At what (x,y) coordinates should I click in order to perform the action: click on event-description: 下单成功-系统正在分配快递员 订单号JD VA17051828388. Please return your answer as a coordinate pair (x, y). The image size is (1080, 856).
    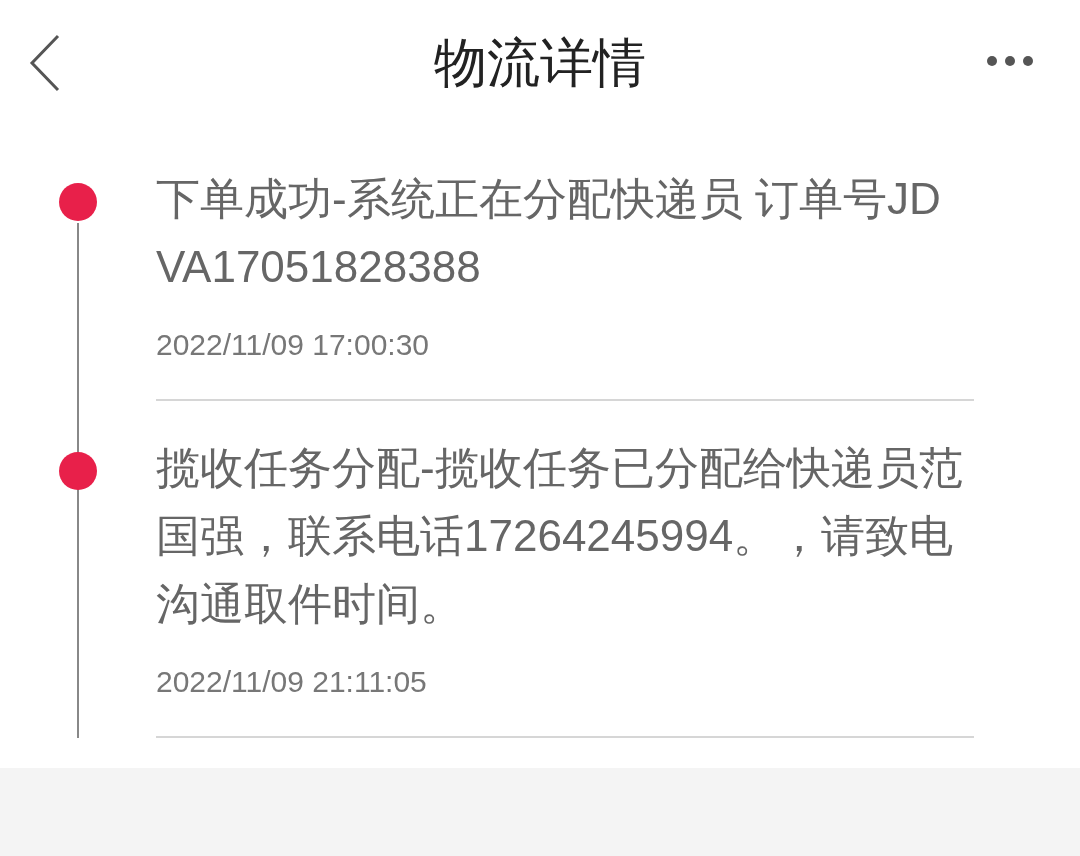
    Looking at the image, I should click on (549, 233).